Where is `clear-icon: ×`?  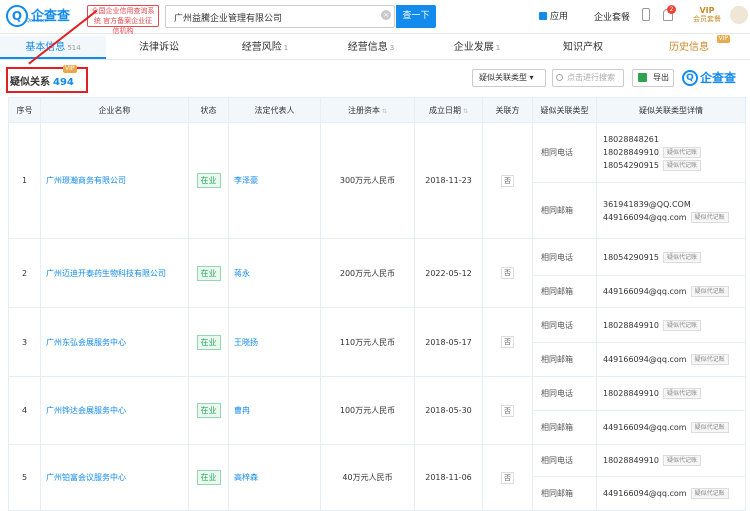 clear-icon: × is located at coordinates (386, 15).